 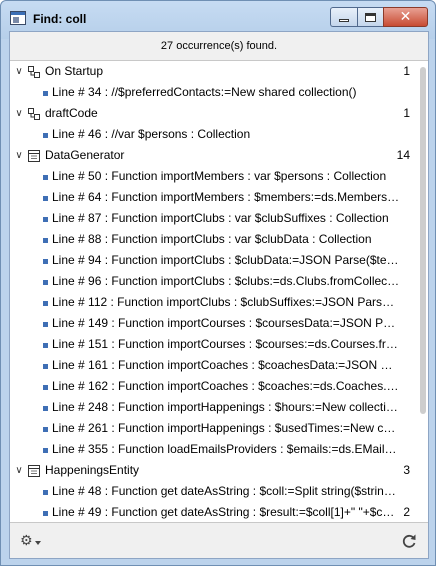 What do you see at coordinates (37, 543) in the screenshot?
I see `dropdown-caret-icon` at bounding box center [37, 543].